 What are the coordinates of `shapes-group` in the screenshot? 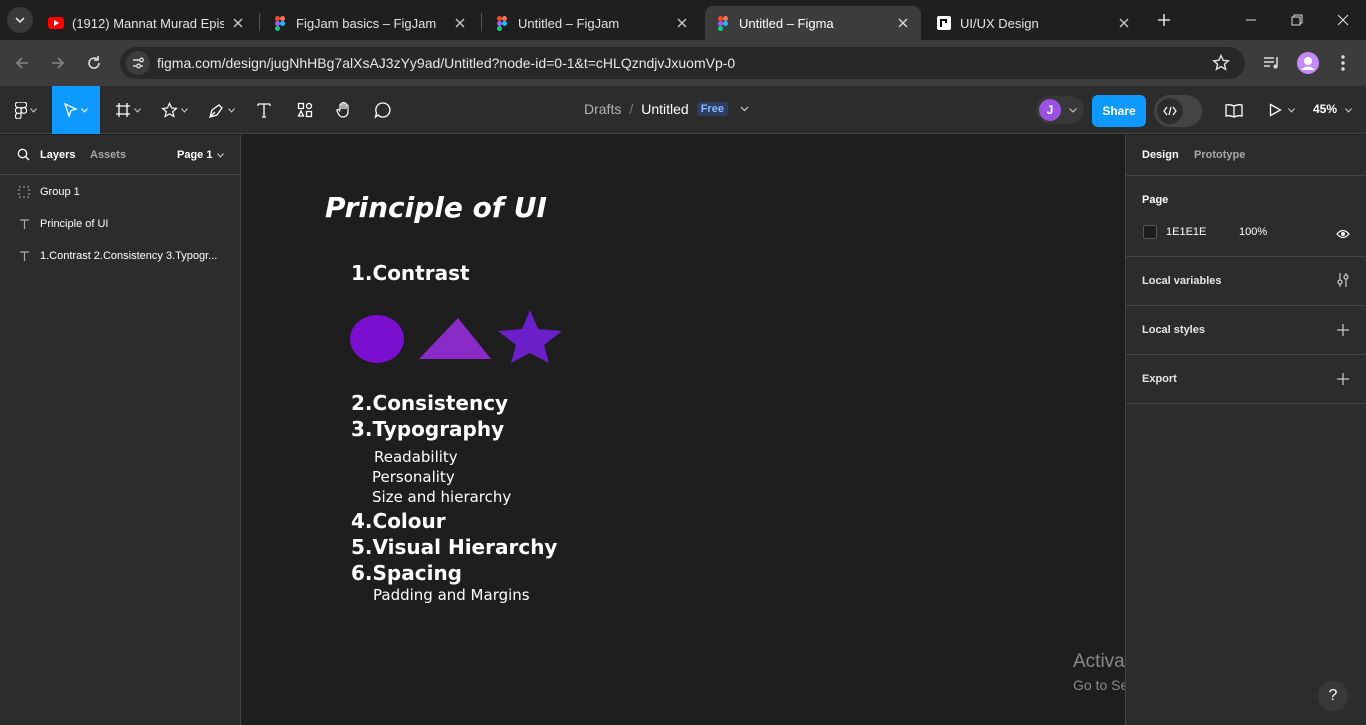 It's located at (457, 337).